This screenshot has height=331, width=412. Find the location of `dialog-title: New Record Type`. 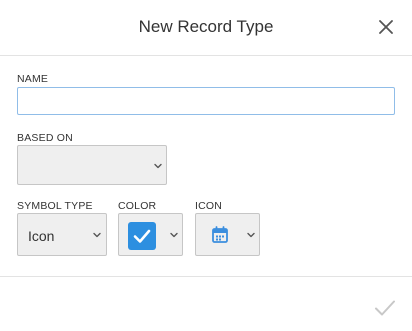

dialog-title: New Record Type is located at coordinates (206, 26).